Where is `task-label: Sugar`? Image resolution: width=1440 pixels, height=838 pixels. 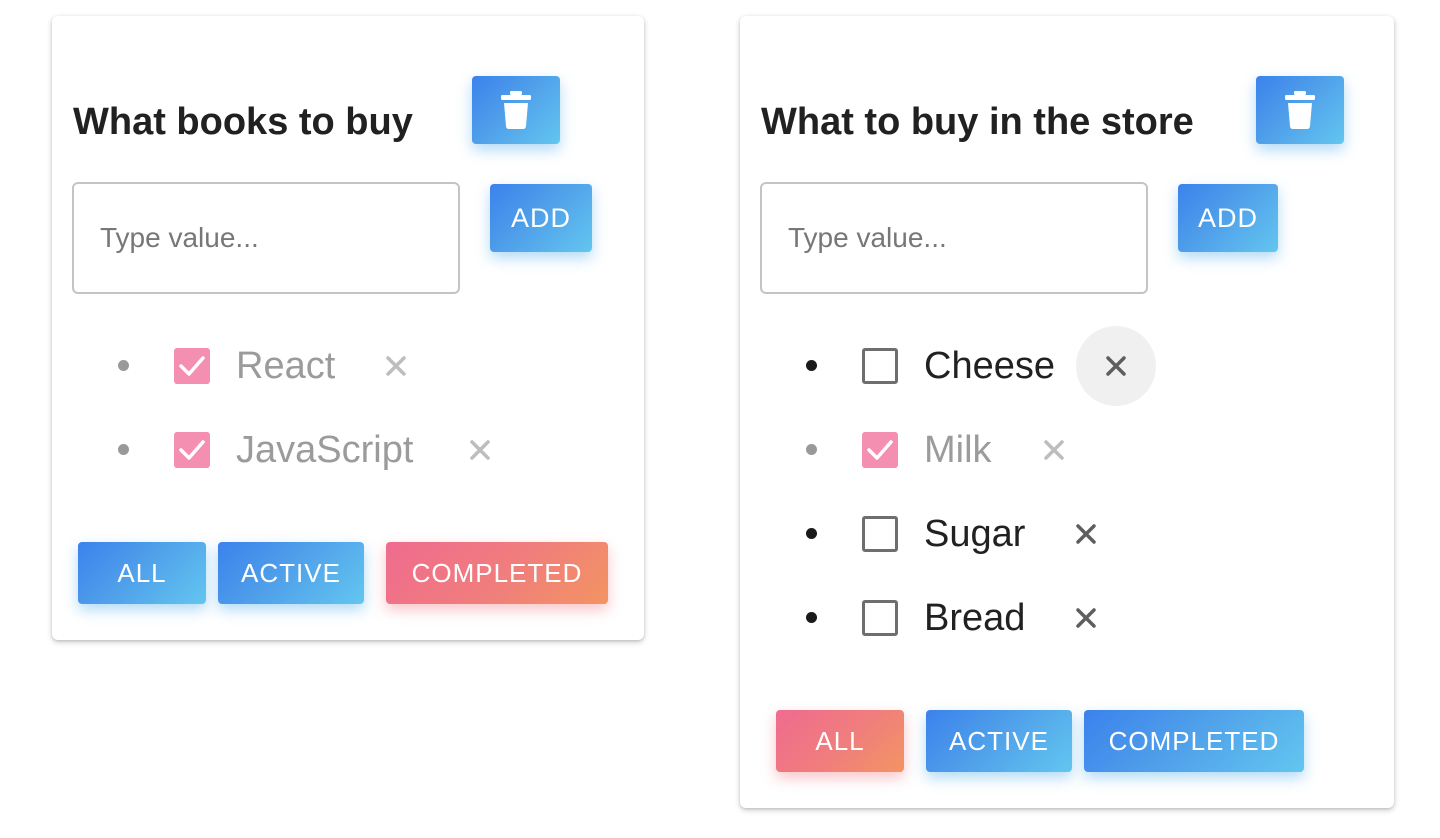
task-label: Sugar is located at coordinates (974, 534).